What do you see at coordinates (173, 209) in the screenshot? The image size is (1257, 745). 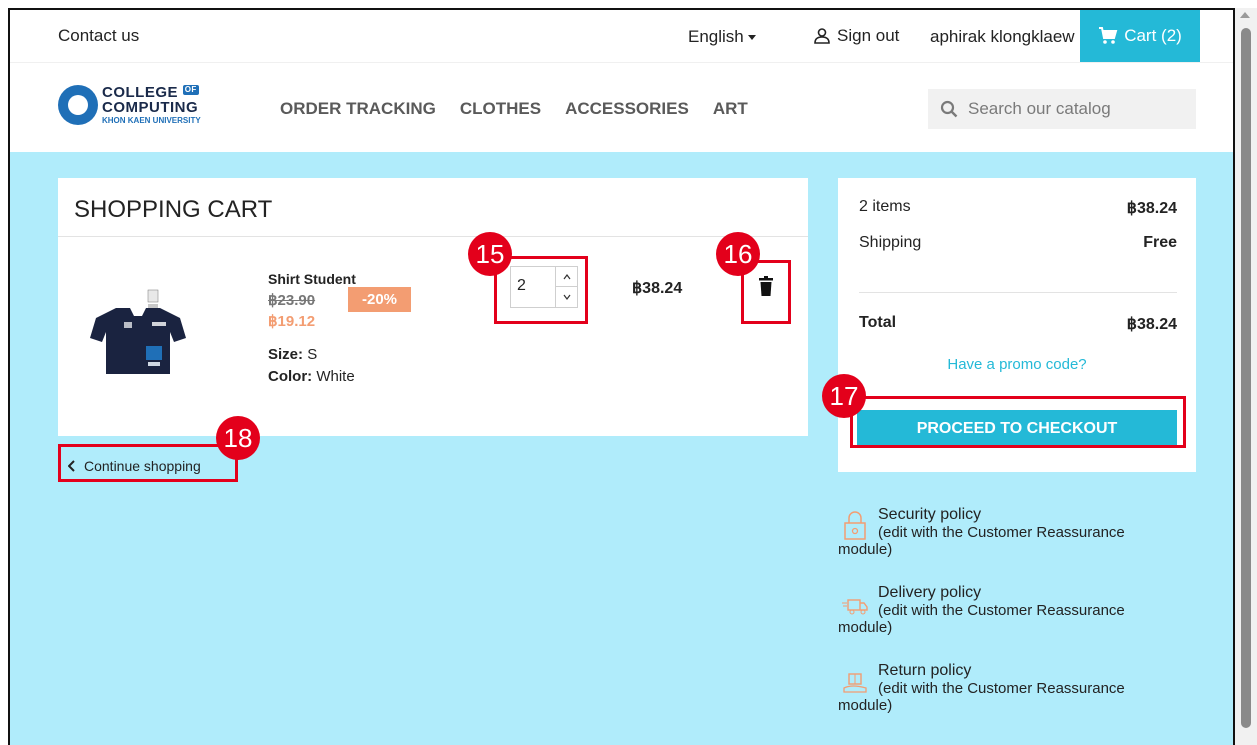 I see `page-title: SHOPPING CART` at bounding box center [173, 209].